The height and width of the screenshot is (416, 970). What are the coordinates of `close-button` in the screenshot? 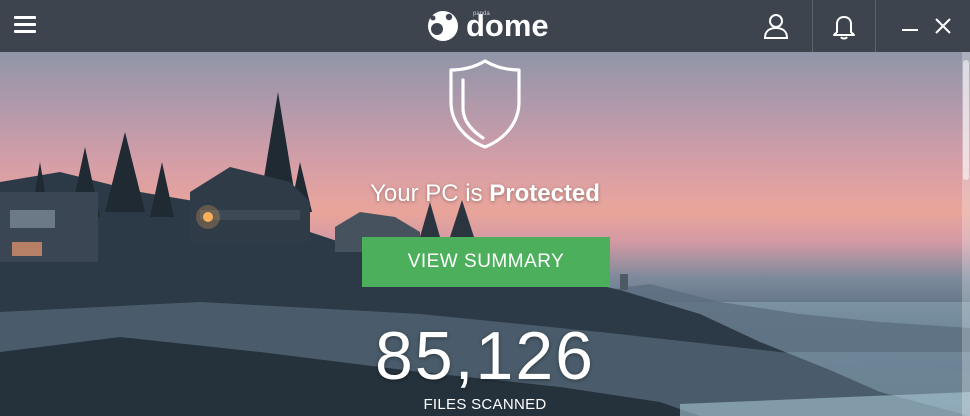 It's located at (943, 26).